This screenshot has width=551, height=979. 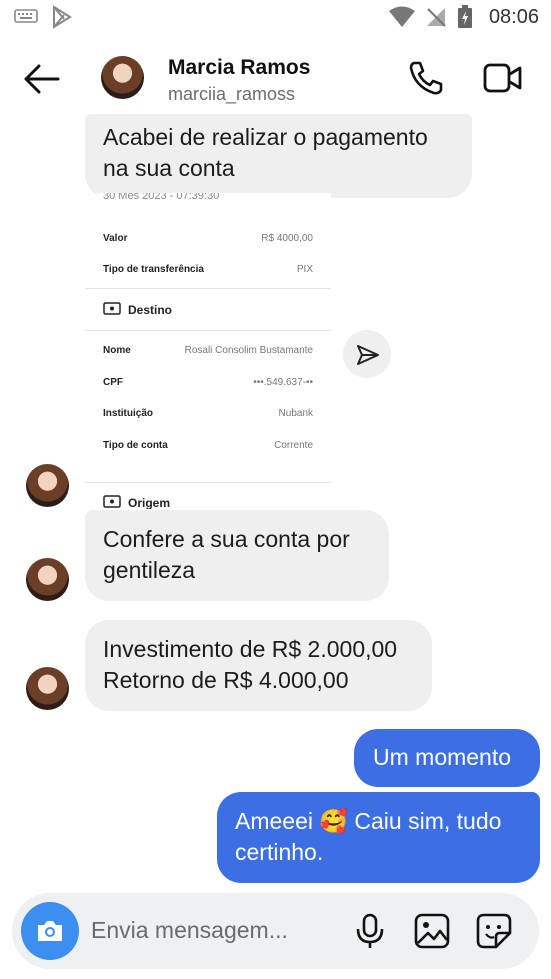 I want to click on message-text: Um momento, so click(x=442, y=757).